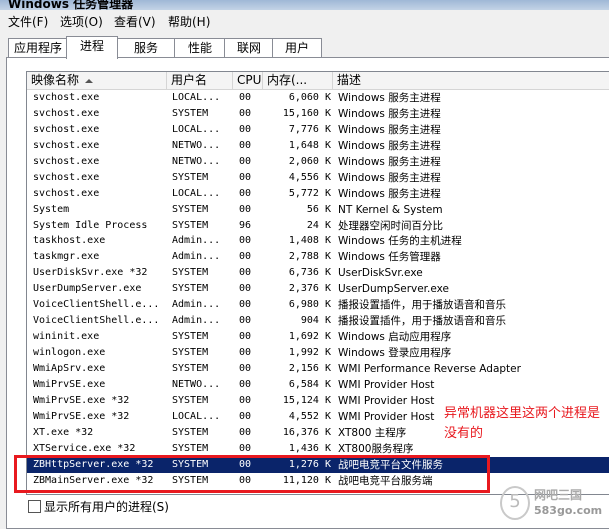 The width and height of the screenshot is (609, 529). Describe the element at coordinates (395, 337) in the screenshot. I see `process-description: Windows 启动应用程序` at that location.